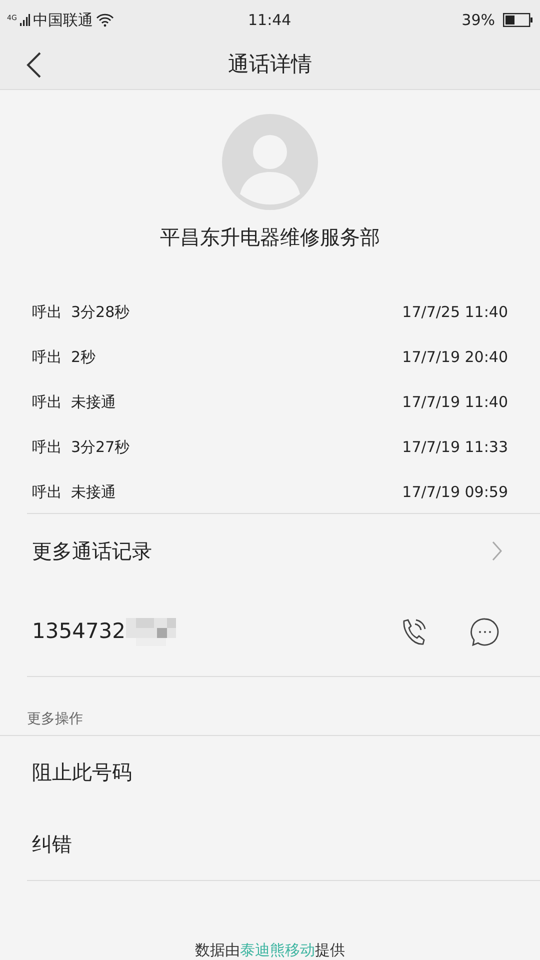 This screenshot has width=540, height=960. Describe the element at coordinates (83, 357) in the screenshot. I see `call-duration: 2秒` at that location.